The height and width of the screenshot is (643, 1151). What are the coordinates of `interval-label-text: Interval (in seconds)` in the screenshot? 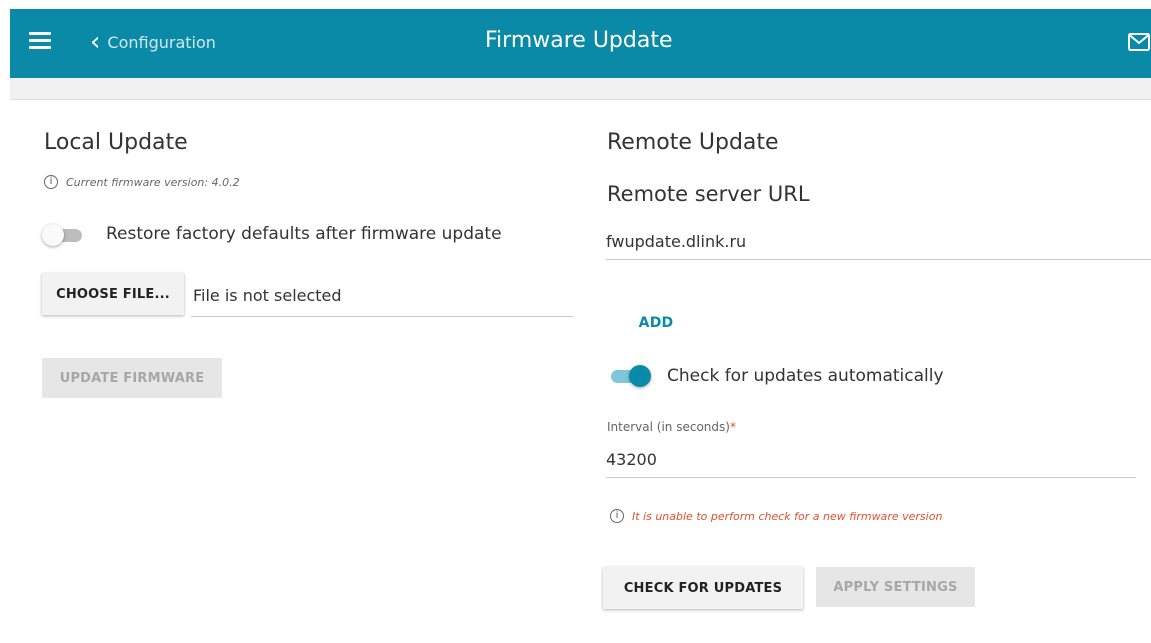 It's located at (668, 427).